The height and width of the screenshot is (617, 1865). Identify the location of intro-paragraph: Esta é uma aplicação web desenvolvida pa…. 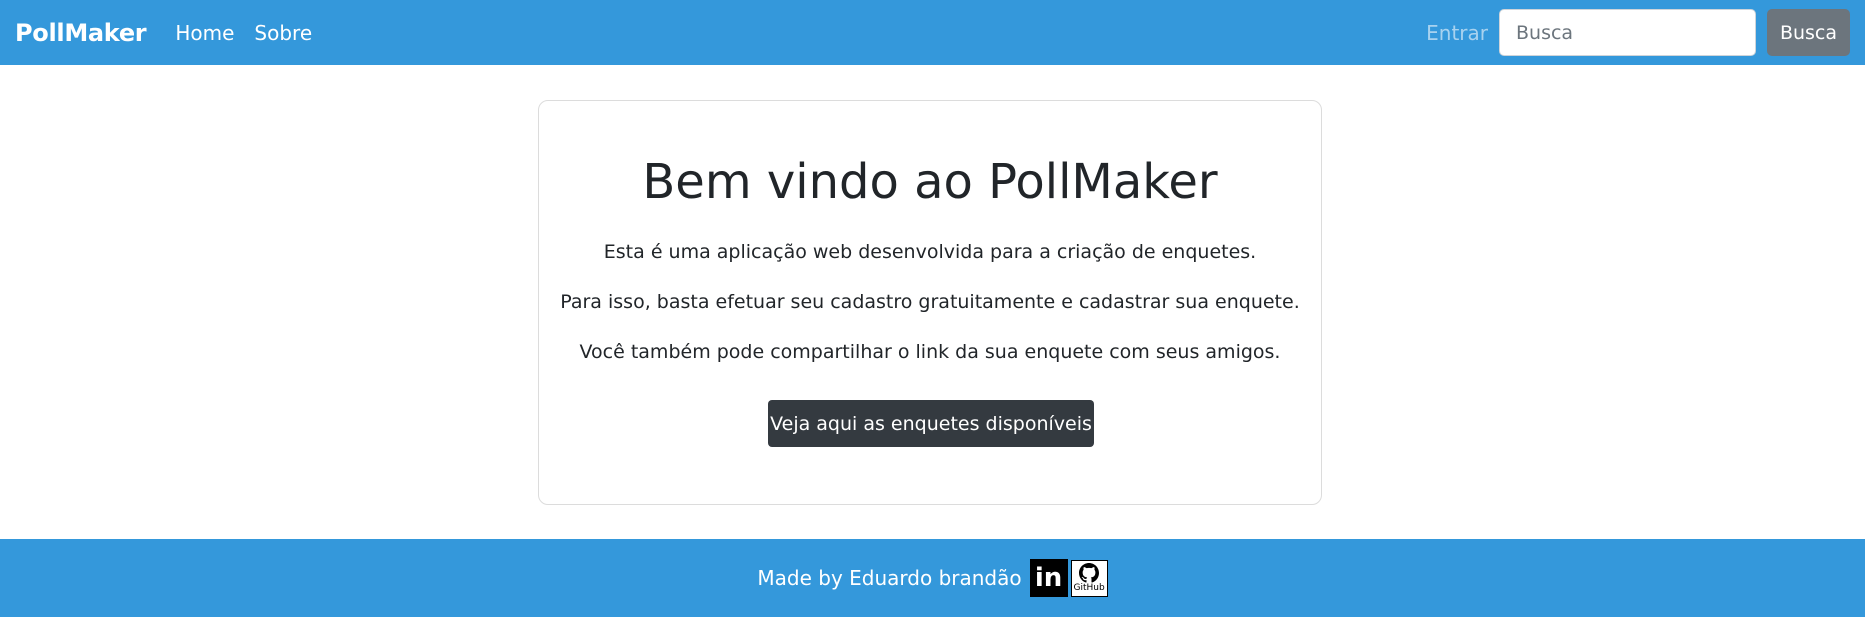
(930, 252).